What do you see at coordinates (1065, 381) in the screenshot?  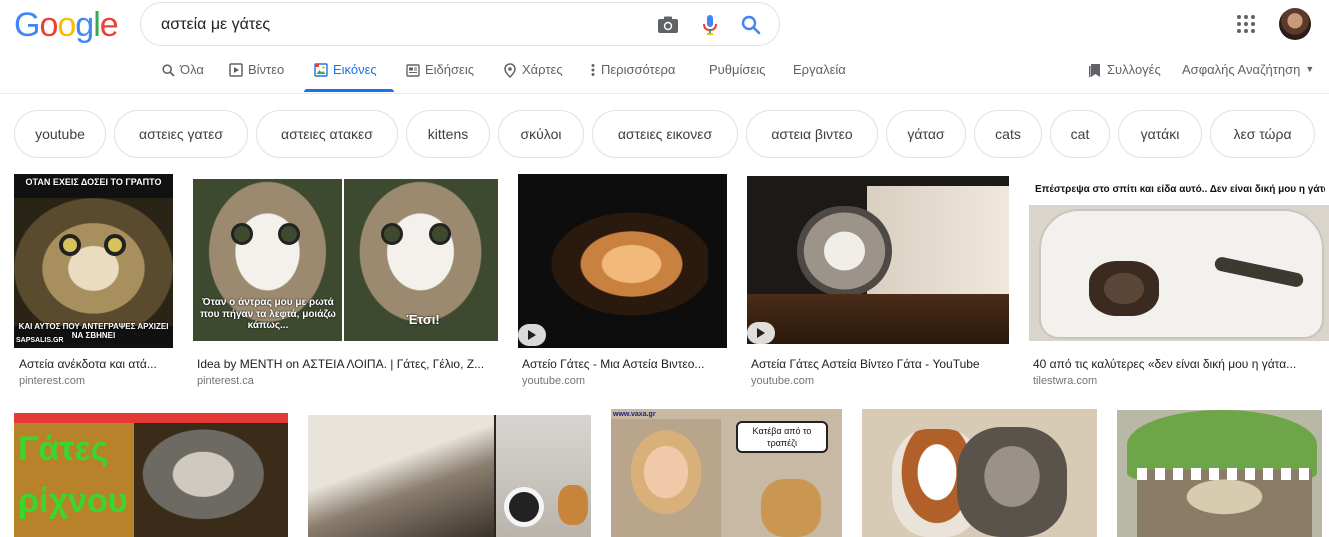 I see `result-source: tilestwra.com` at bounding box center [1065, 381].